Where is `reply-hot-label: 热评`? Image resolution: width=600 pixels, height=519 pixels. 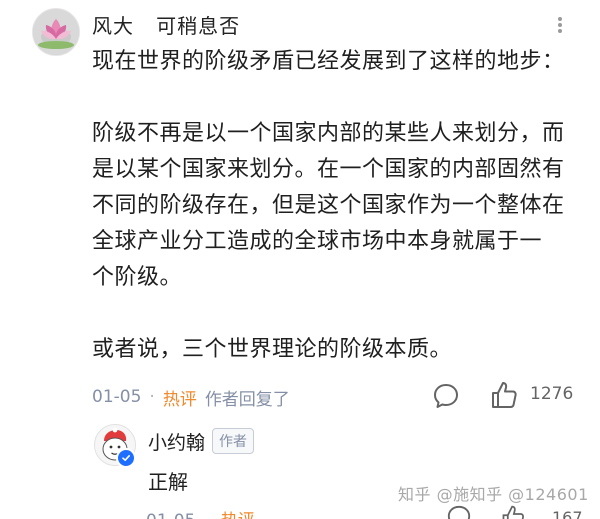
reply-hot-label: 热评 is located at coordinates (238, 515).